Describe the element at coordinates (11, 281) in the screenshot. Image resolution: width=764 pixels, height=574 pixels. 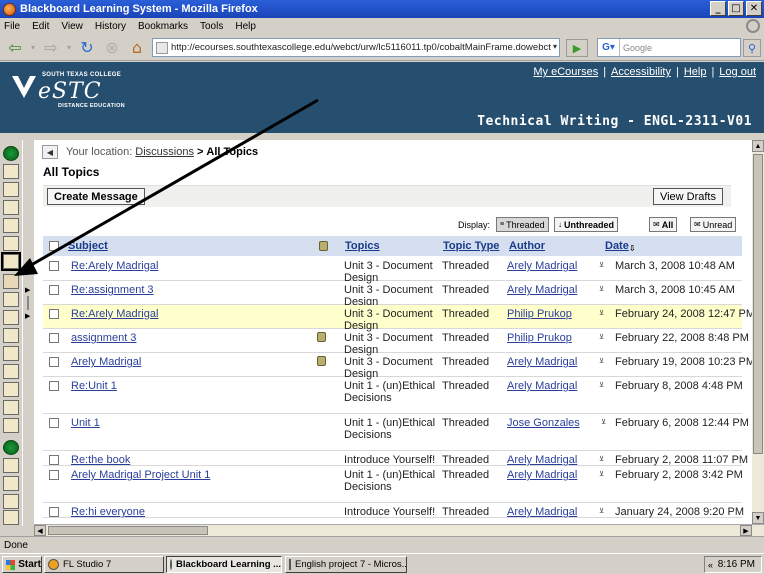
I see `mail-icon` at that location.